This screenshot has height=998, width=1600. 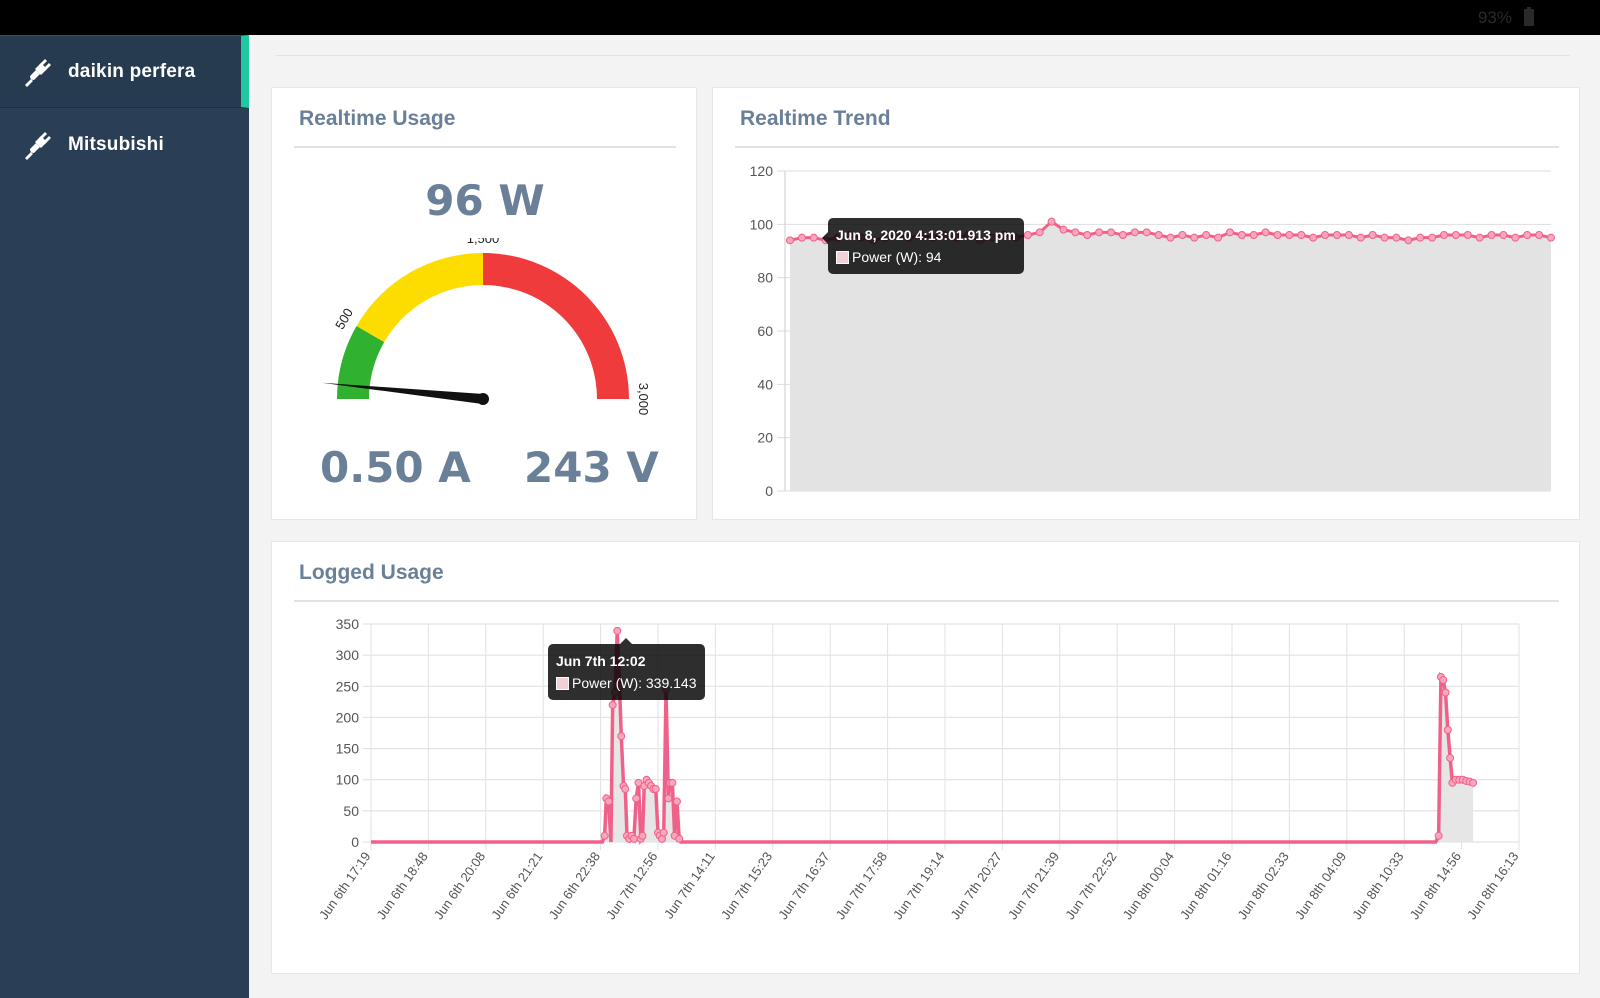 What do you see at coordinates (395, 467) in the screenshot?
I see `current-value: 0.50 A` at bounding box center [395, 467].